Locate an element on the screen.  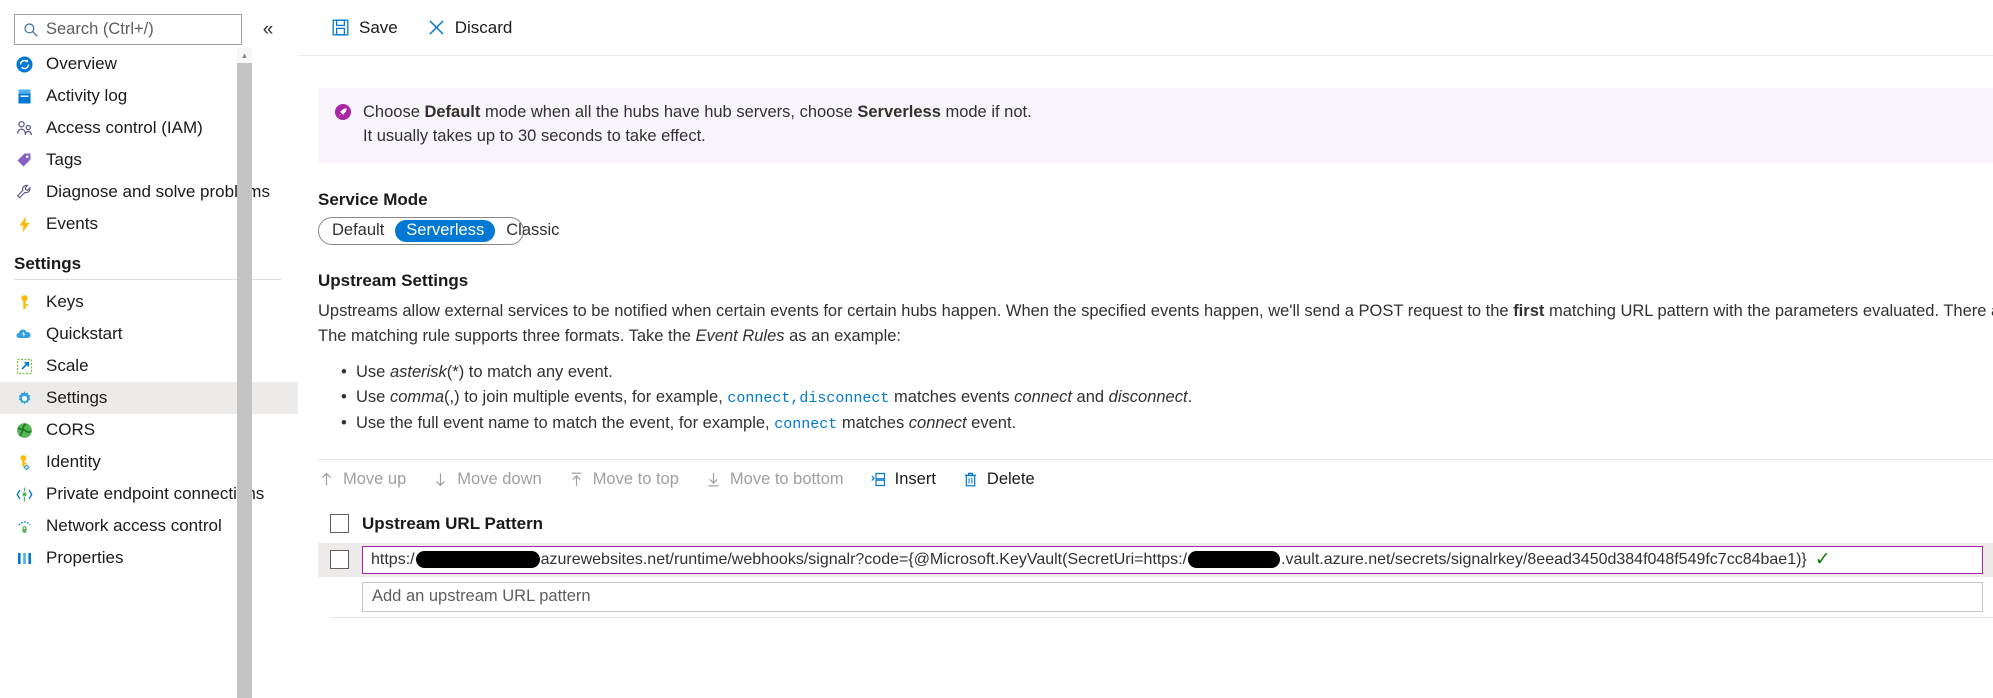
upstream-settings-heading: Upstream Settings is located at coordinates (393, 280).